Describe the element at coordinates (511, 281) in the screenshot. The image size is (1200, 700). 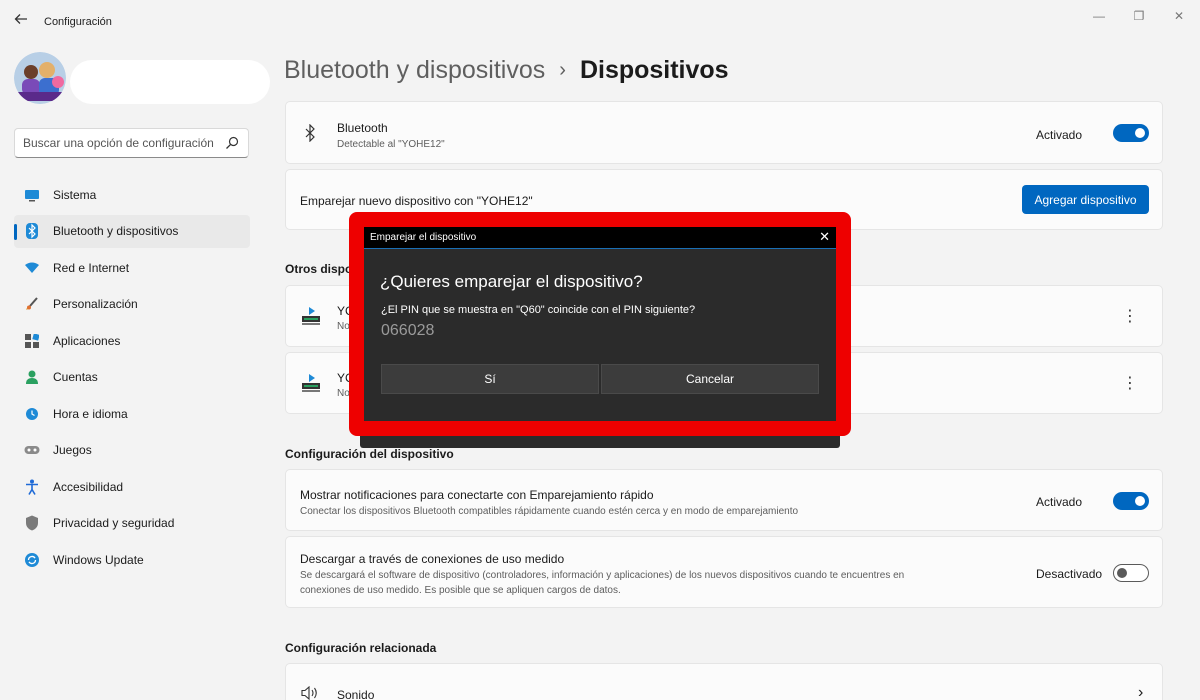
I see `dialog-heading: ¿Quieres emparejar el dispositivo?` at that location.